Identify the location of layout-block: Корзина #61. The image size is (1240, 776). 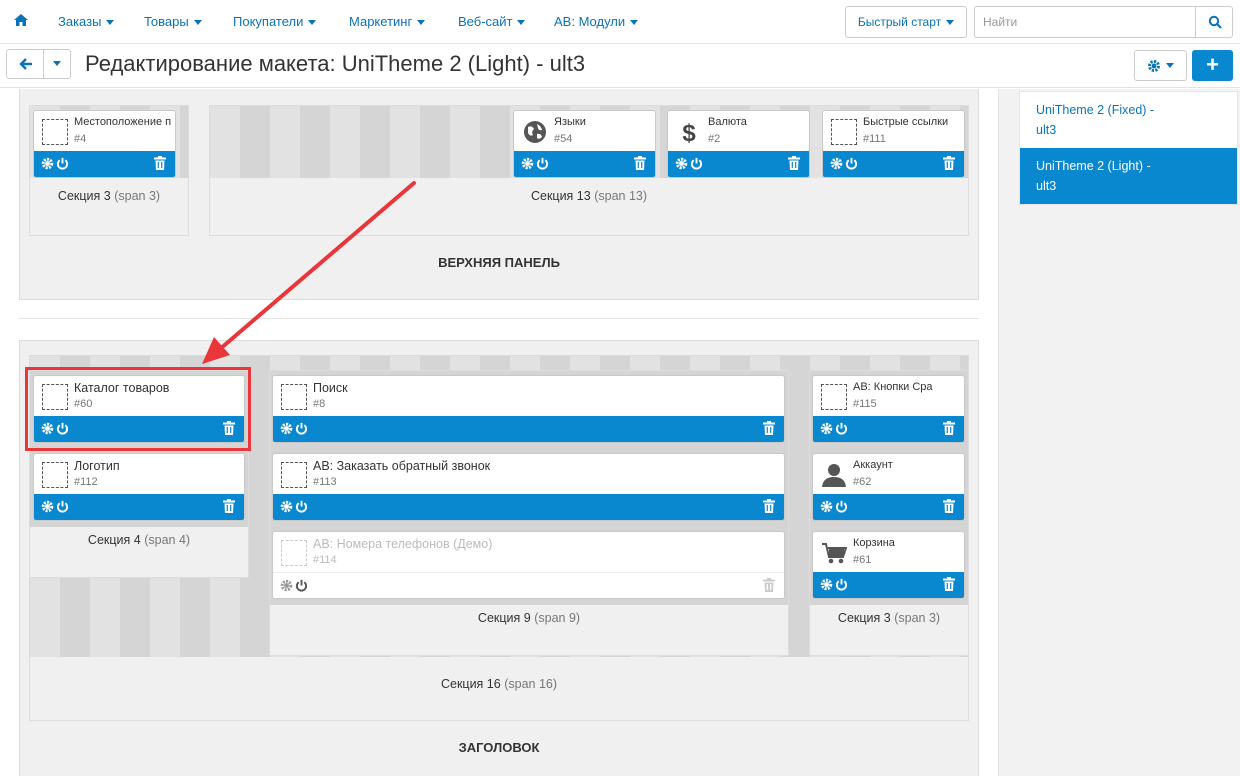
(888, 565).